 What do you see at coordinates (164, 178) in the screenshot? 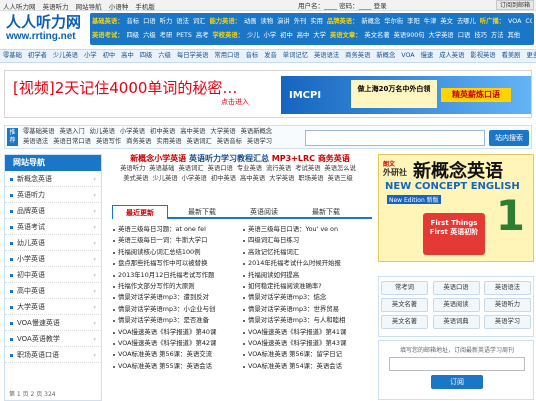
I see `ad-link: 少儿英语` at bounding box center [164, 178].